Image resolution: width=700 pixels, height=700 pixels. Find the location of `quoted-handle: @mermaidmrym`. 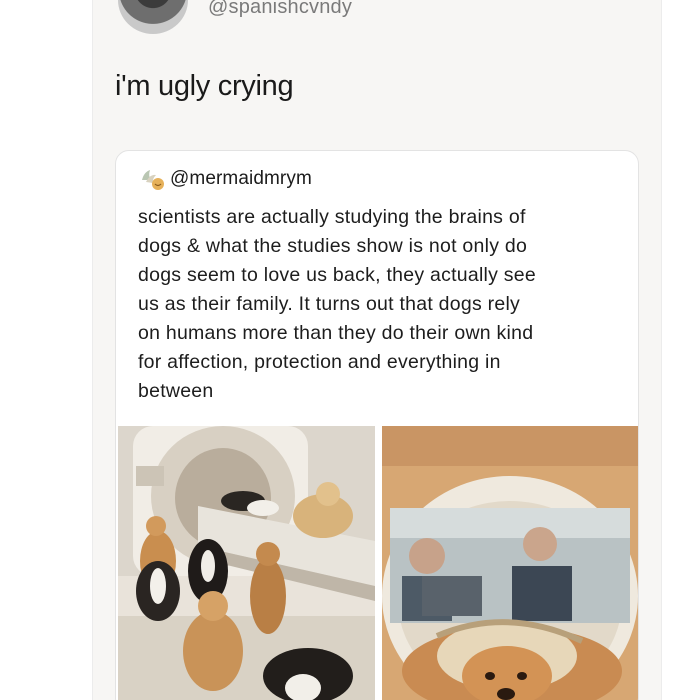

quoted-handle: @mermaidmrym is located at coordinates (241, 179).